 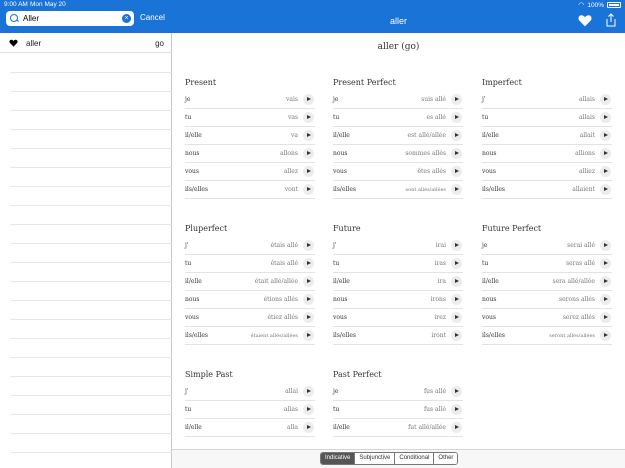 What do you see at coordinates (159, 43) in the screenshot?
I see `result-translation: go` at bounding box center [159, 43].